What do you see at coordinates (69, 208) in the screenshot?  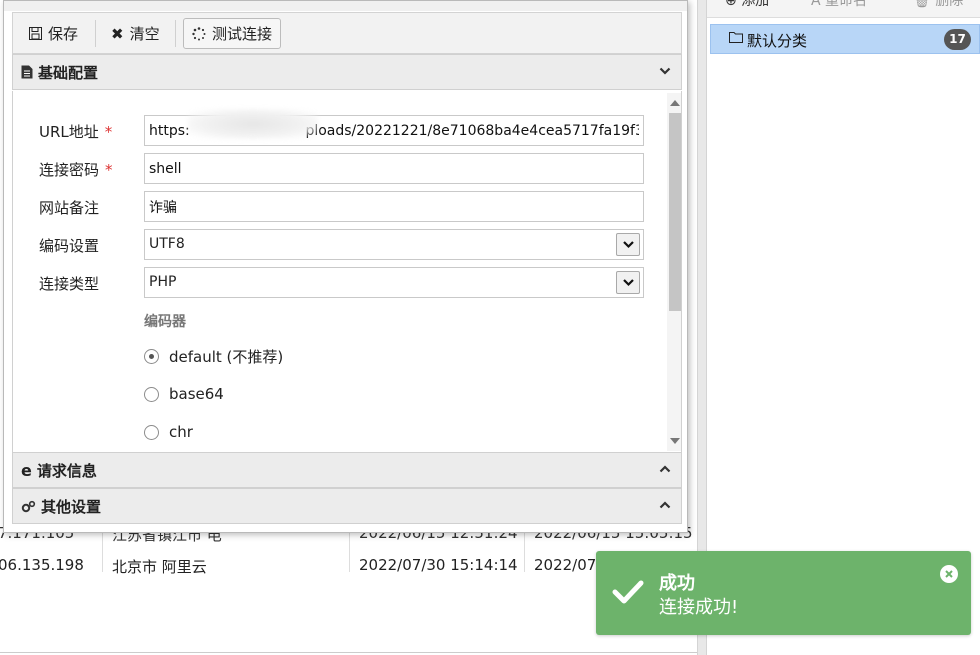 I see `note-label: 网站备注` at bounding box center [69, 208].